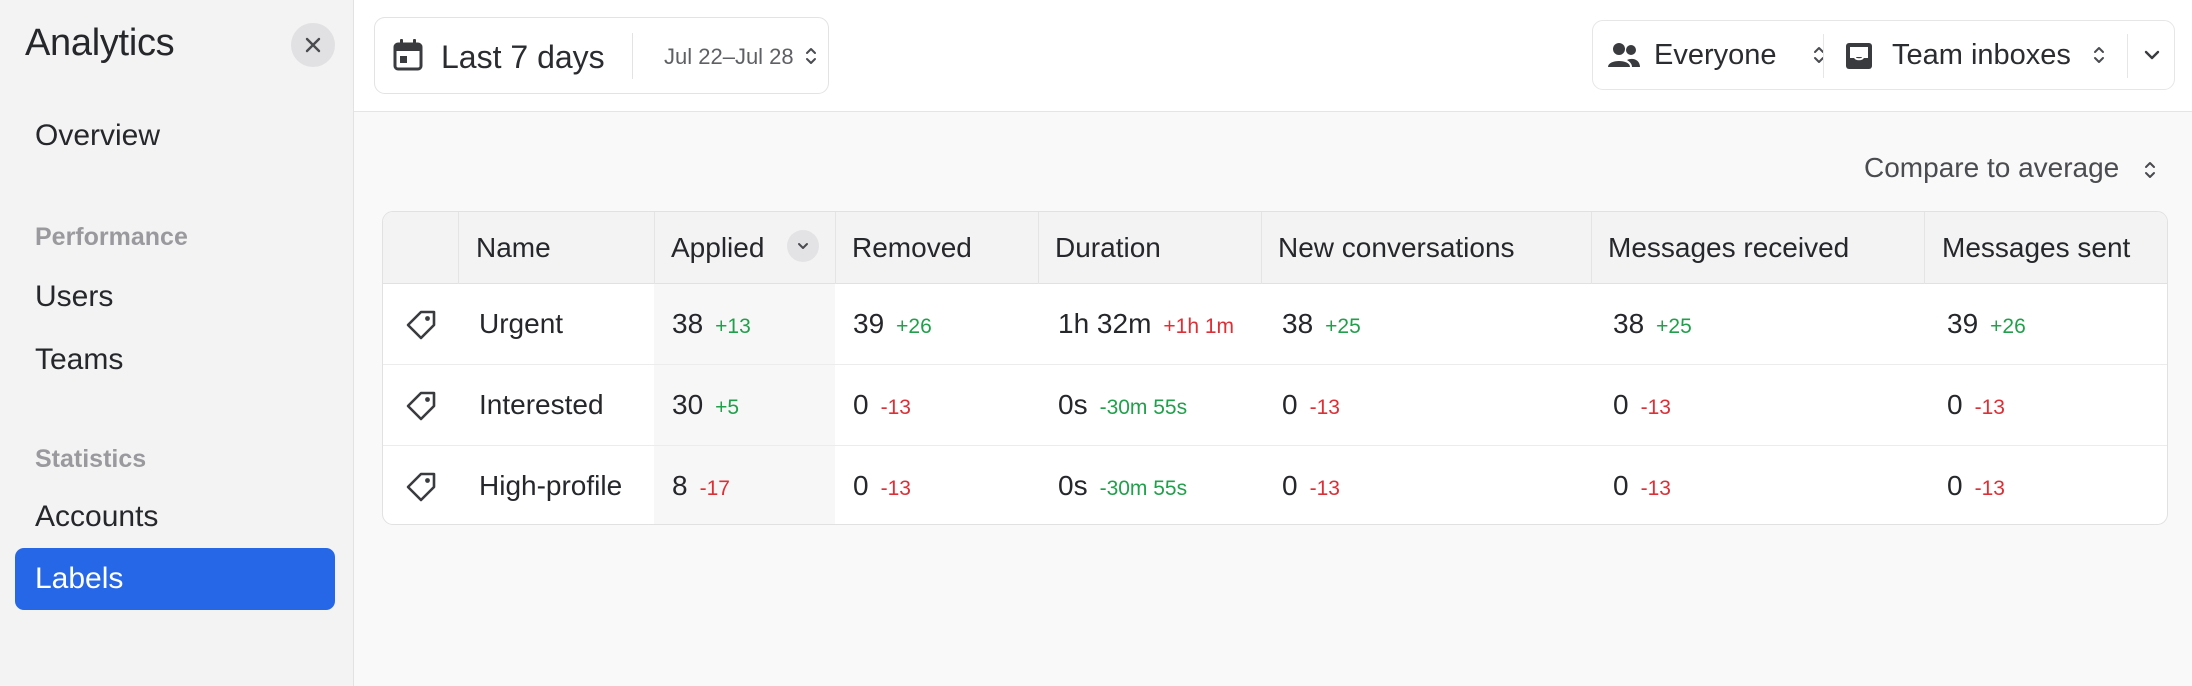 The height and width of the screenshot is (686, 2192). What do you see at coordinates (513, 248) in the screenshot?
I see `column-header-name: Name` at bounding box center [513, 248].